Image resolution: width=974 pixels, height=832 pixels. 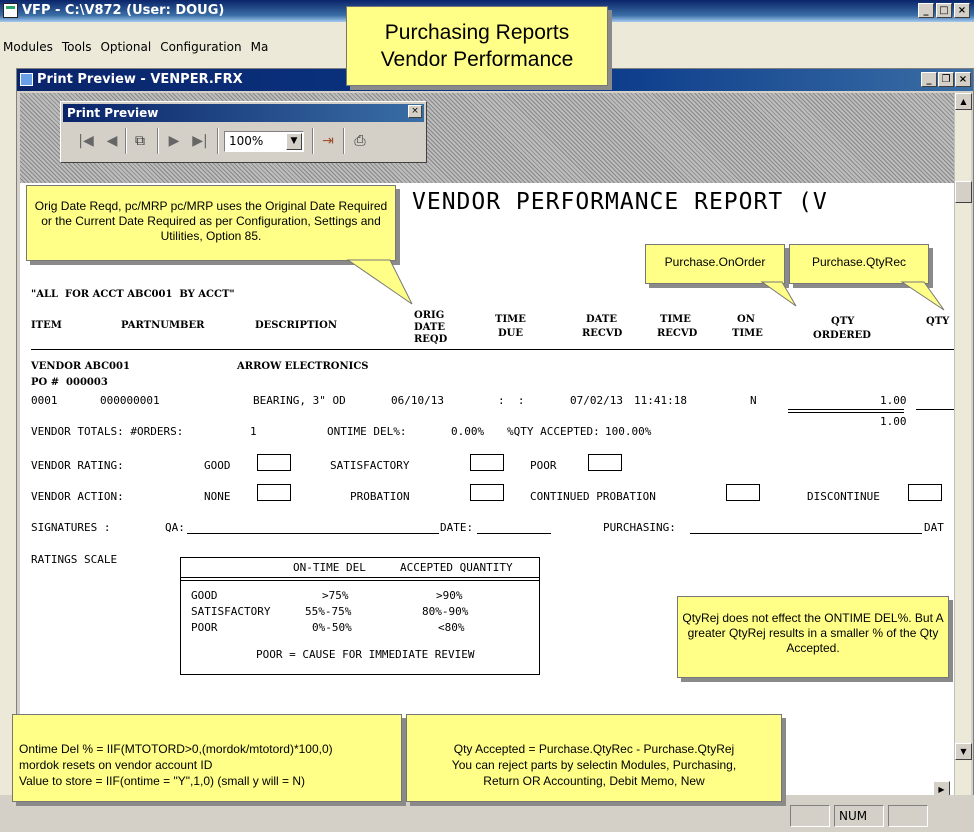 What do you see at coordinates (243, 113) in the screenshot?
I see `toolbar-titlebar: Print Preview` at bounding box center [243, 113].